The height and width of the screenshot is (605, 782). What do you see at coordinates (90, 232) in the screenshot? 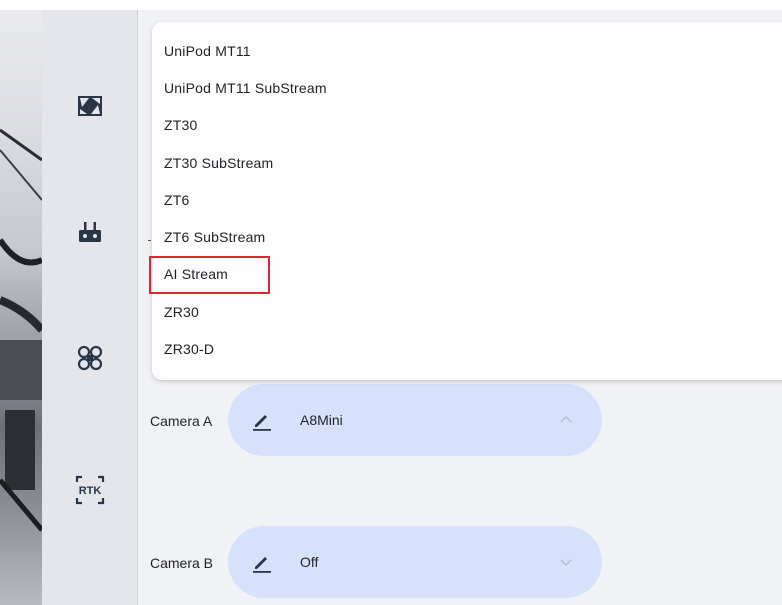
I see `remote-controller-icon` at bounding box center [90, 232].